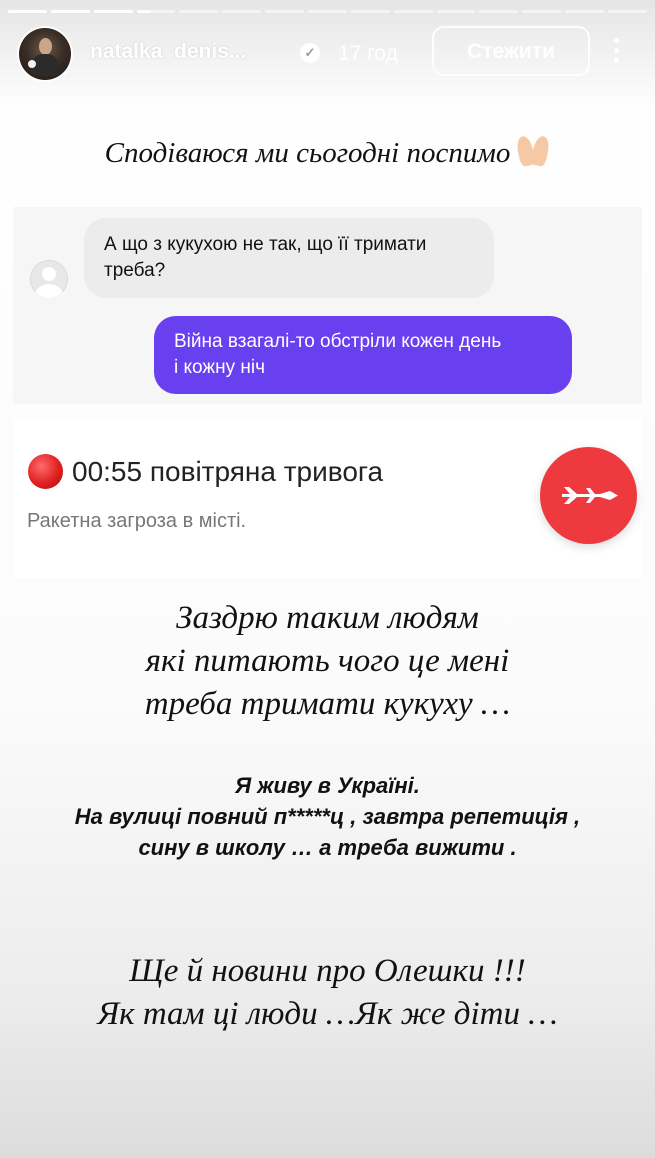 The height and width of the screenshot is (1158, 655). What do you see at coordinates (49, 279) in the screenshot?
I see `chat-user-avatar` at bounding box center [49, 279].